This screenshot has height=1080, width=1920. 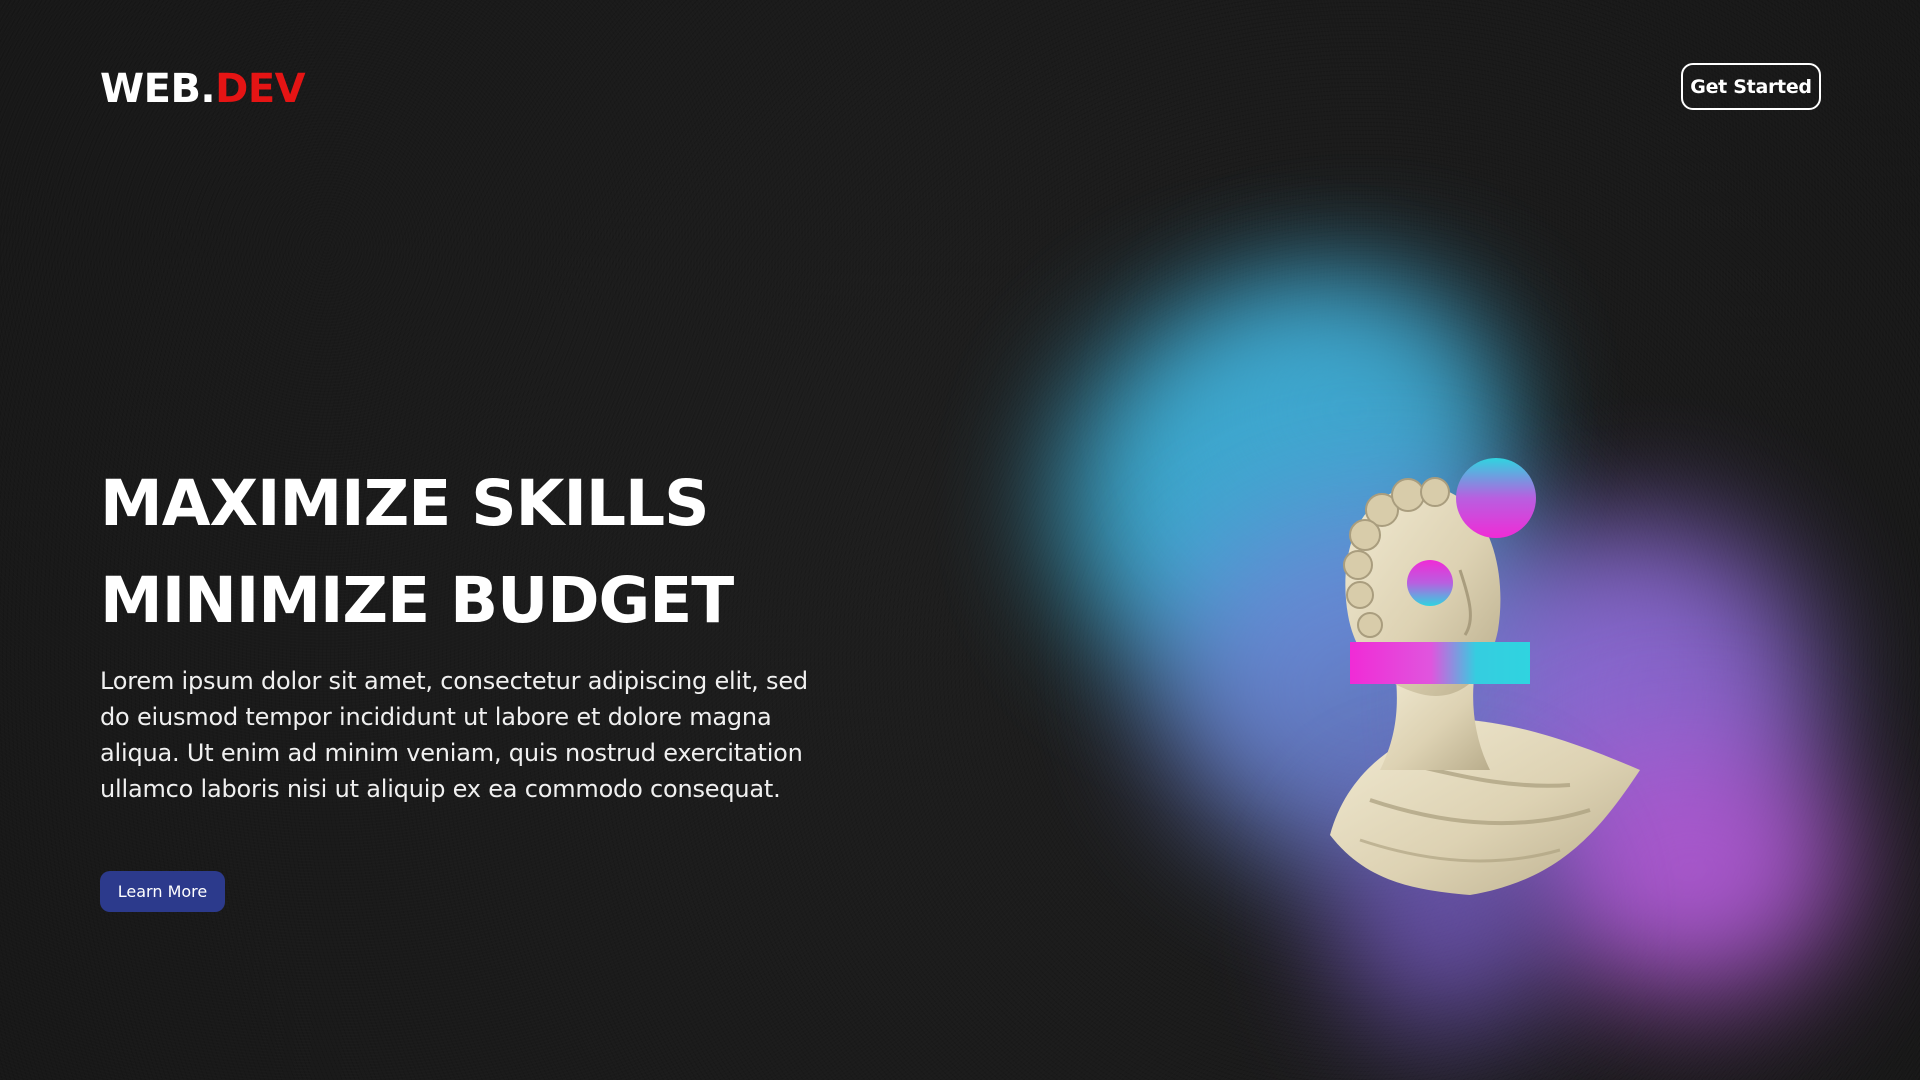 I want to click on headline-line-1: MAXIMIZE SKILLS, so click(x=405, y=503).